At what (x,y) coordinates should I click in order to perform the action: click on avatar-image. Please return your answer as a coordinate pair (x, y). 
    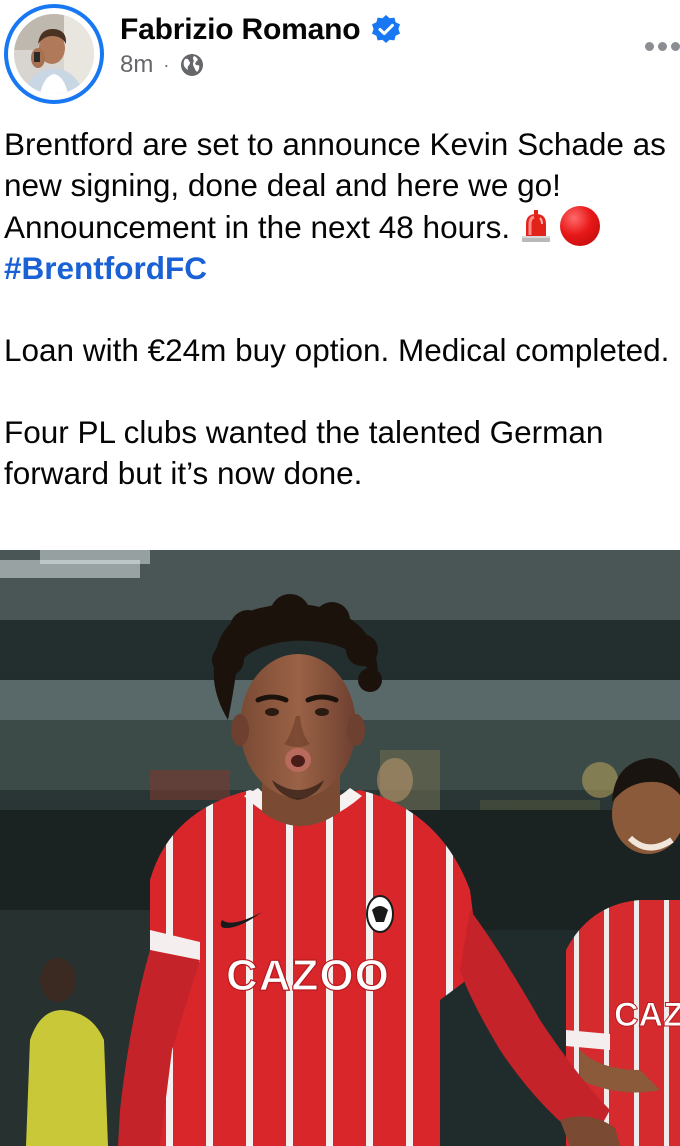
    Looking at the image, I should click on (54, 54).